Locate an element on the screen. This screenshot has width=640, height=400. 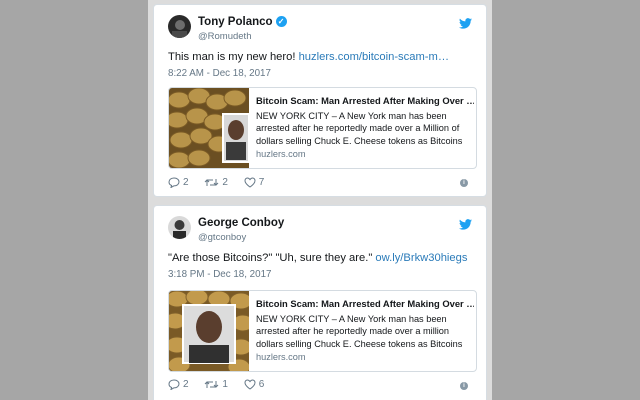
like-button: 6 is located at coordinates (254, 384).